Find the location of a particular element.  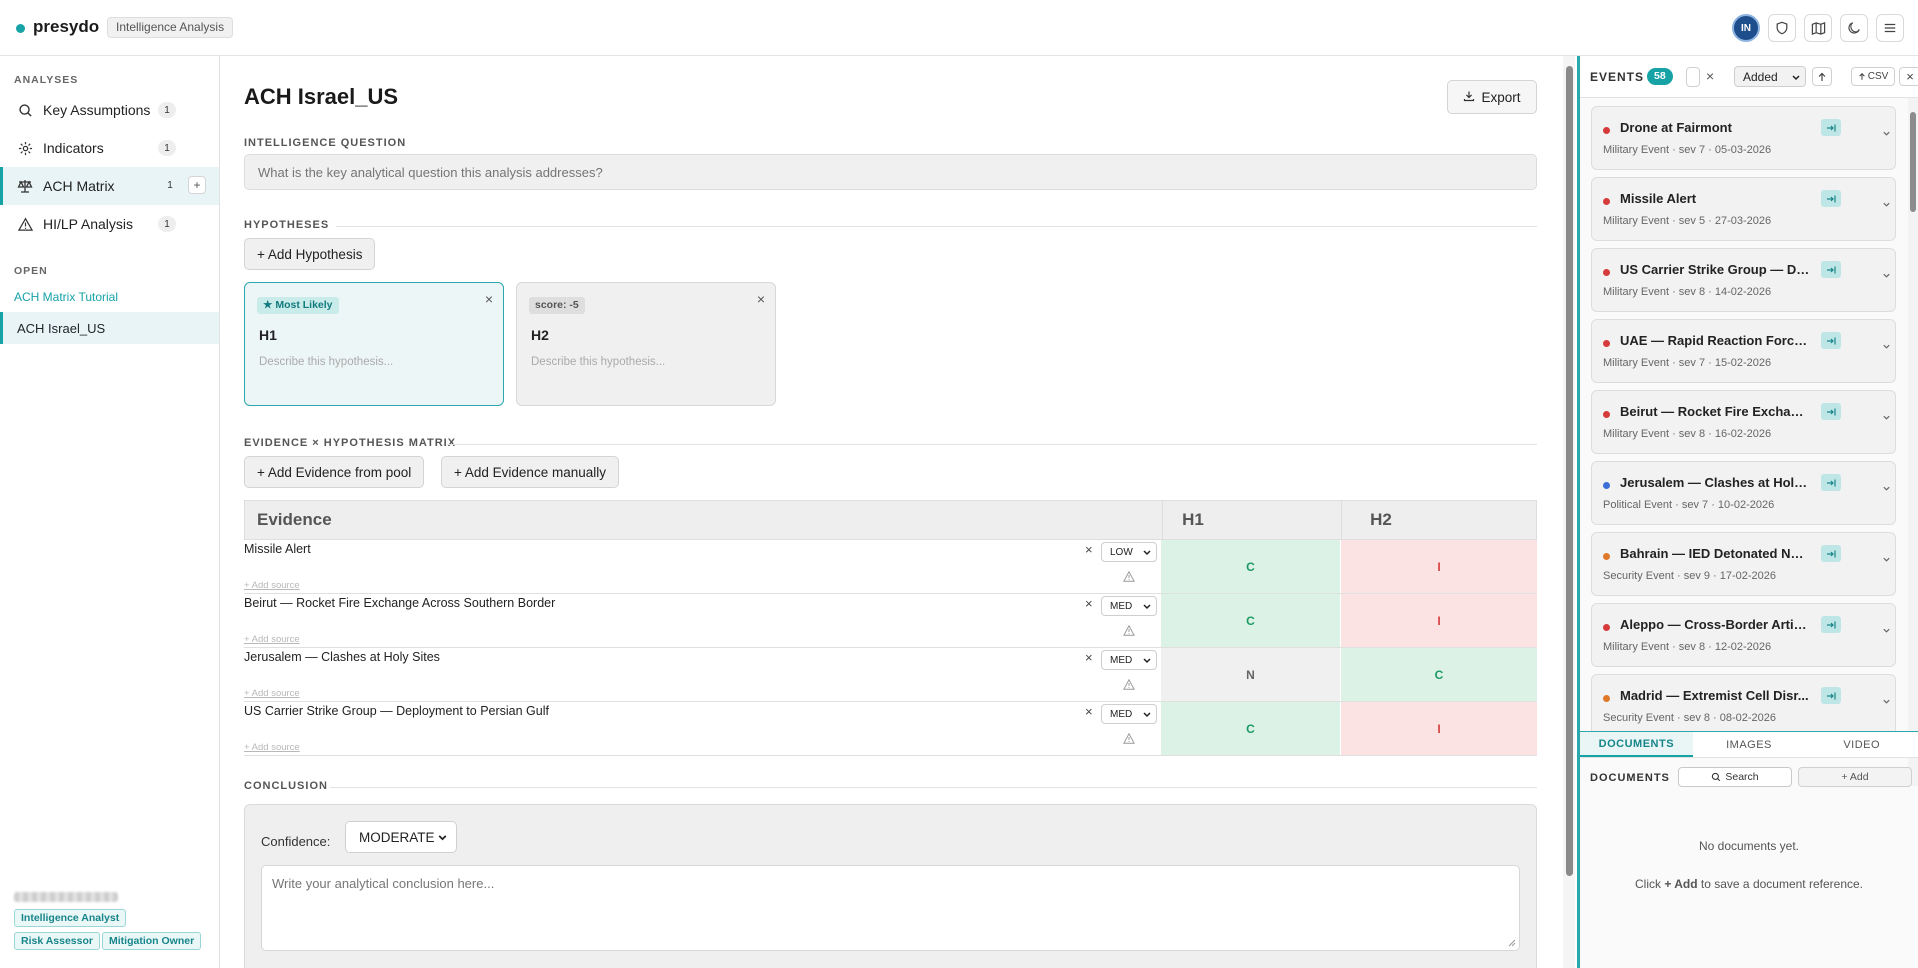

matrix-cell-h2: C is located at coordinates (1439, 674).